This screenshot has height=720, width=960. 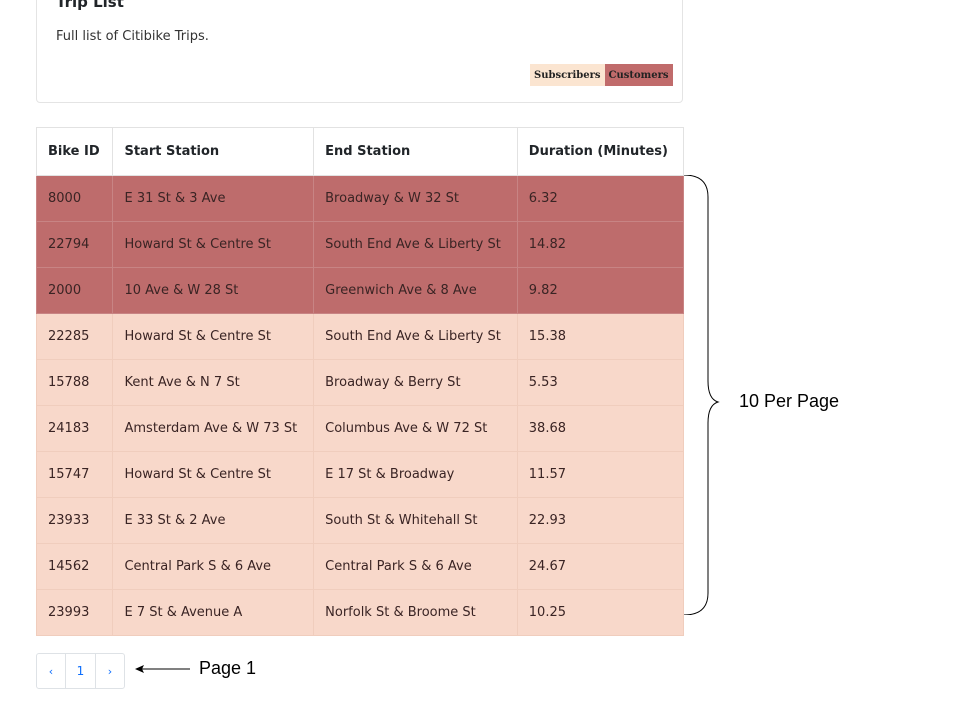 I want to click on header-start-station: Start Station, so click(x=213, y=151).